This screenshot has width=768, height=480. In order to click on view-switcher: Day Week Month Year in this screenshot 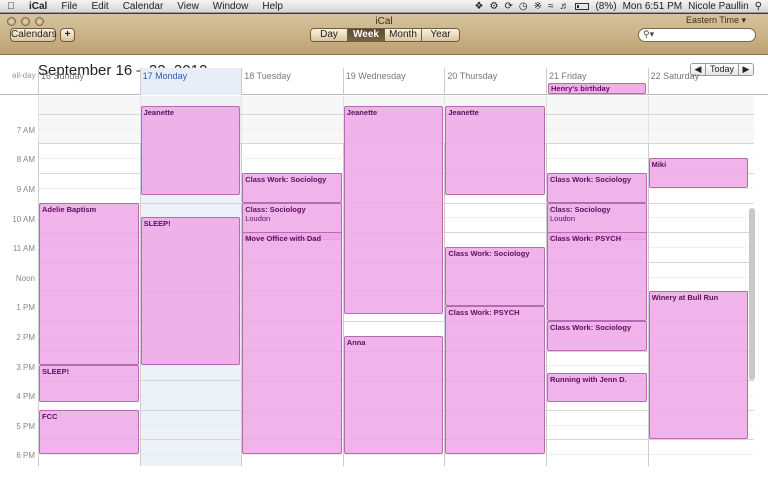, I will do `click(385, 35)`.